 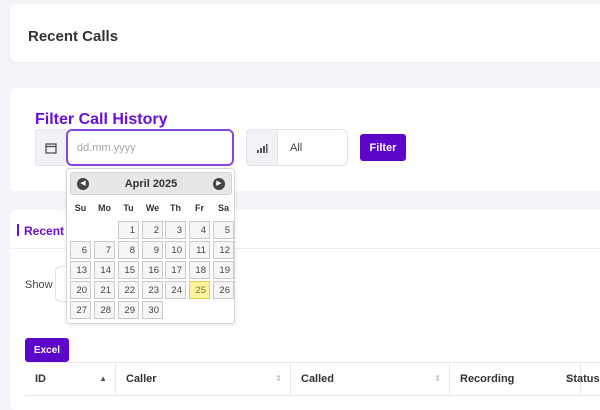 I want to click on datepicker-header: ◀ April 2025 ▶, so click(x=151, y=183).